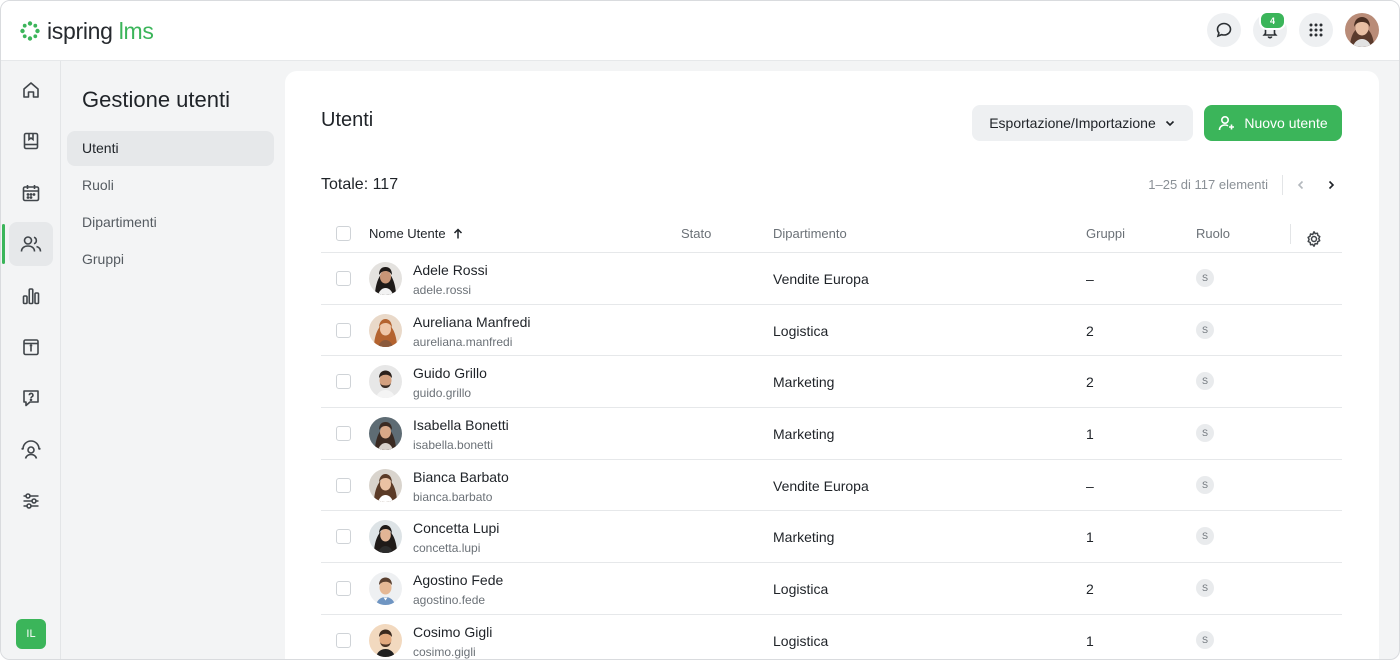  I want to click on new-user-label: Nuovo utente, so click(1286, 123).